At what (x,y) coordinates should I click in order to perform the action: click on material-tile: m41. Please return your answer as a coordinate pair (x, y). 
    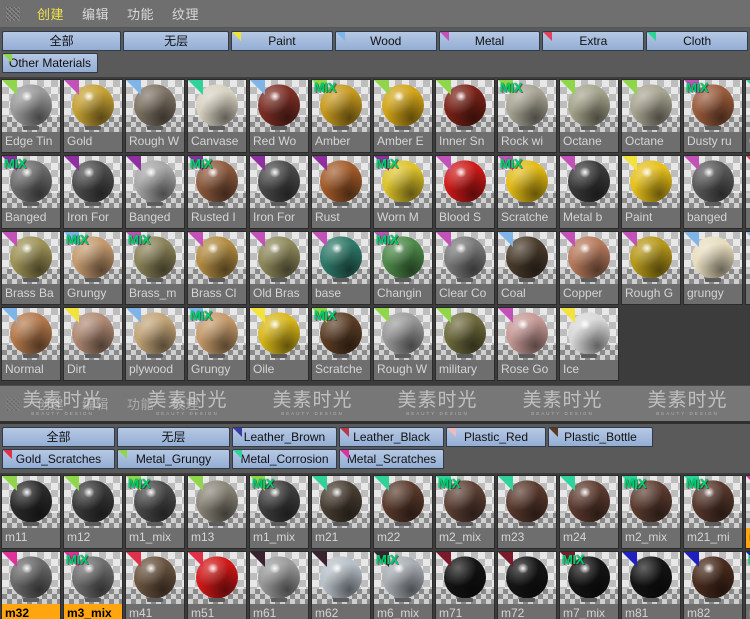
    Looking at the image, I should click on (155, 585).